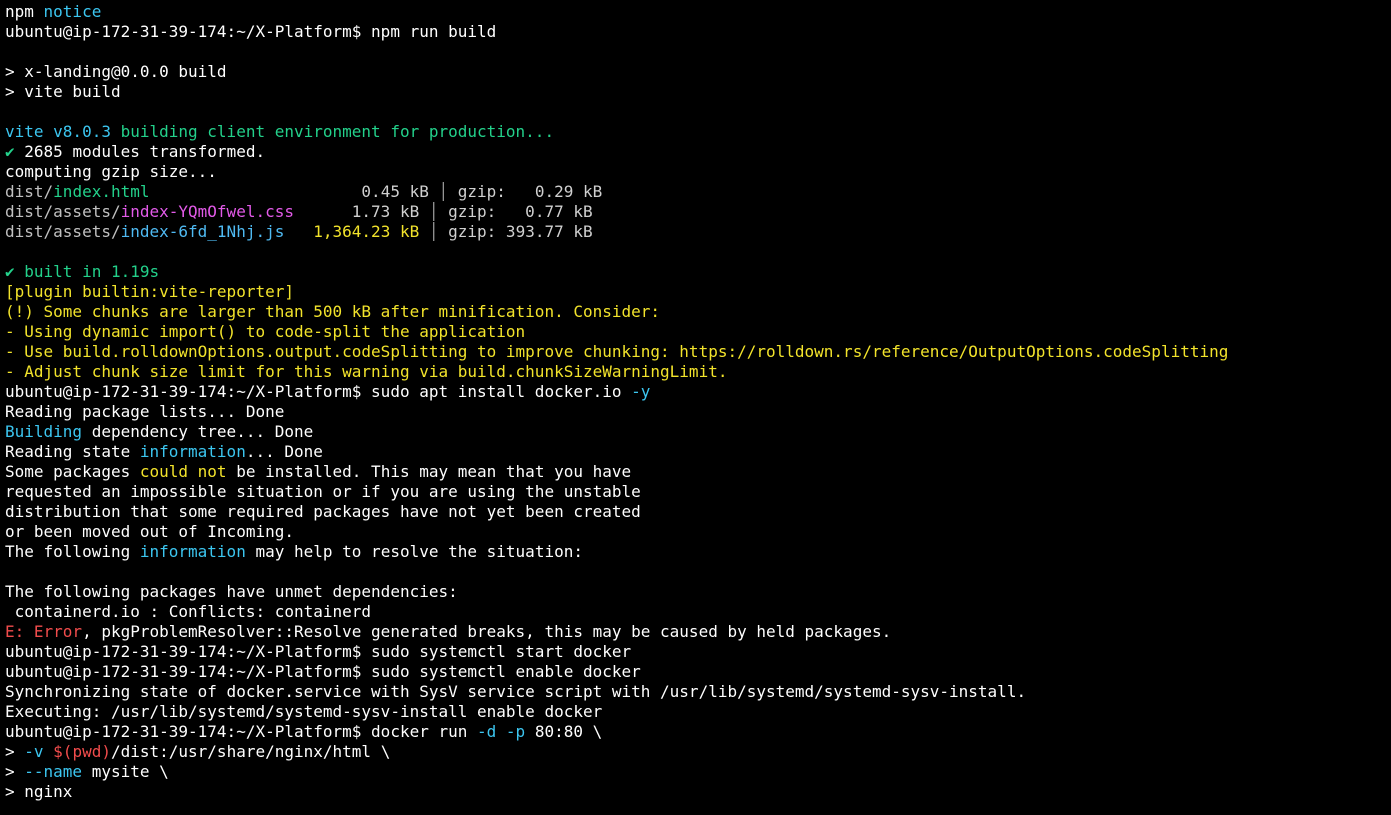 The height and width of the screenshot is (815, 1391). What do you see at coordinates (695, 272) in the screenshot?
I see `terminal-line: ✔ built in 1.19s` at bounding box center [695, 272].